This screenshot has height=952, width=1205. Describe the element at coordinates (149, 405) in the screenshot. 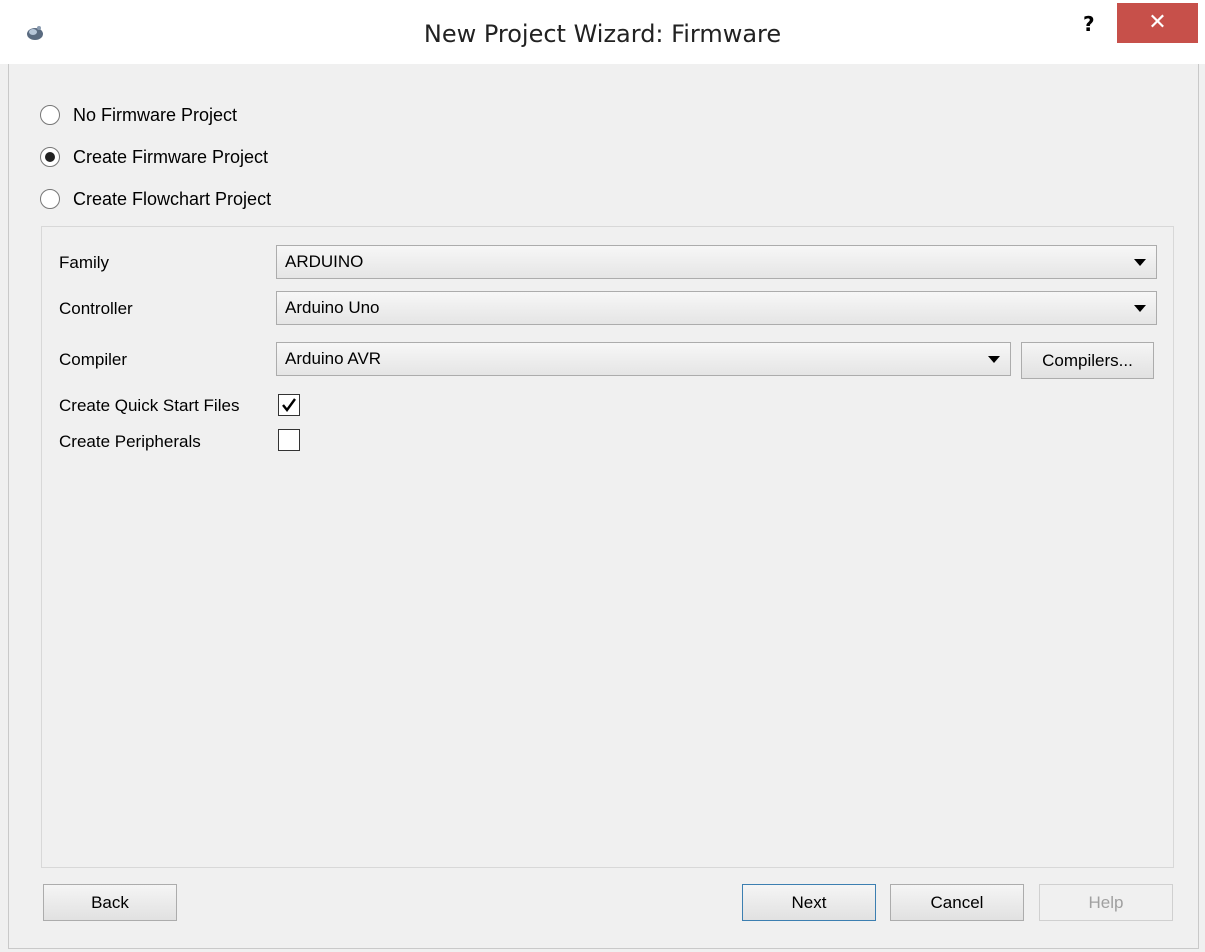

I see `quick-start-label: Create Quick Start Files` at that location.